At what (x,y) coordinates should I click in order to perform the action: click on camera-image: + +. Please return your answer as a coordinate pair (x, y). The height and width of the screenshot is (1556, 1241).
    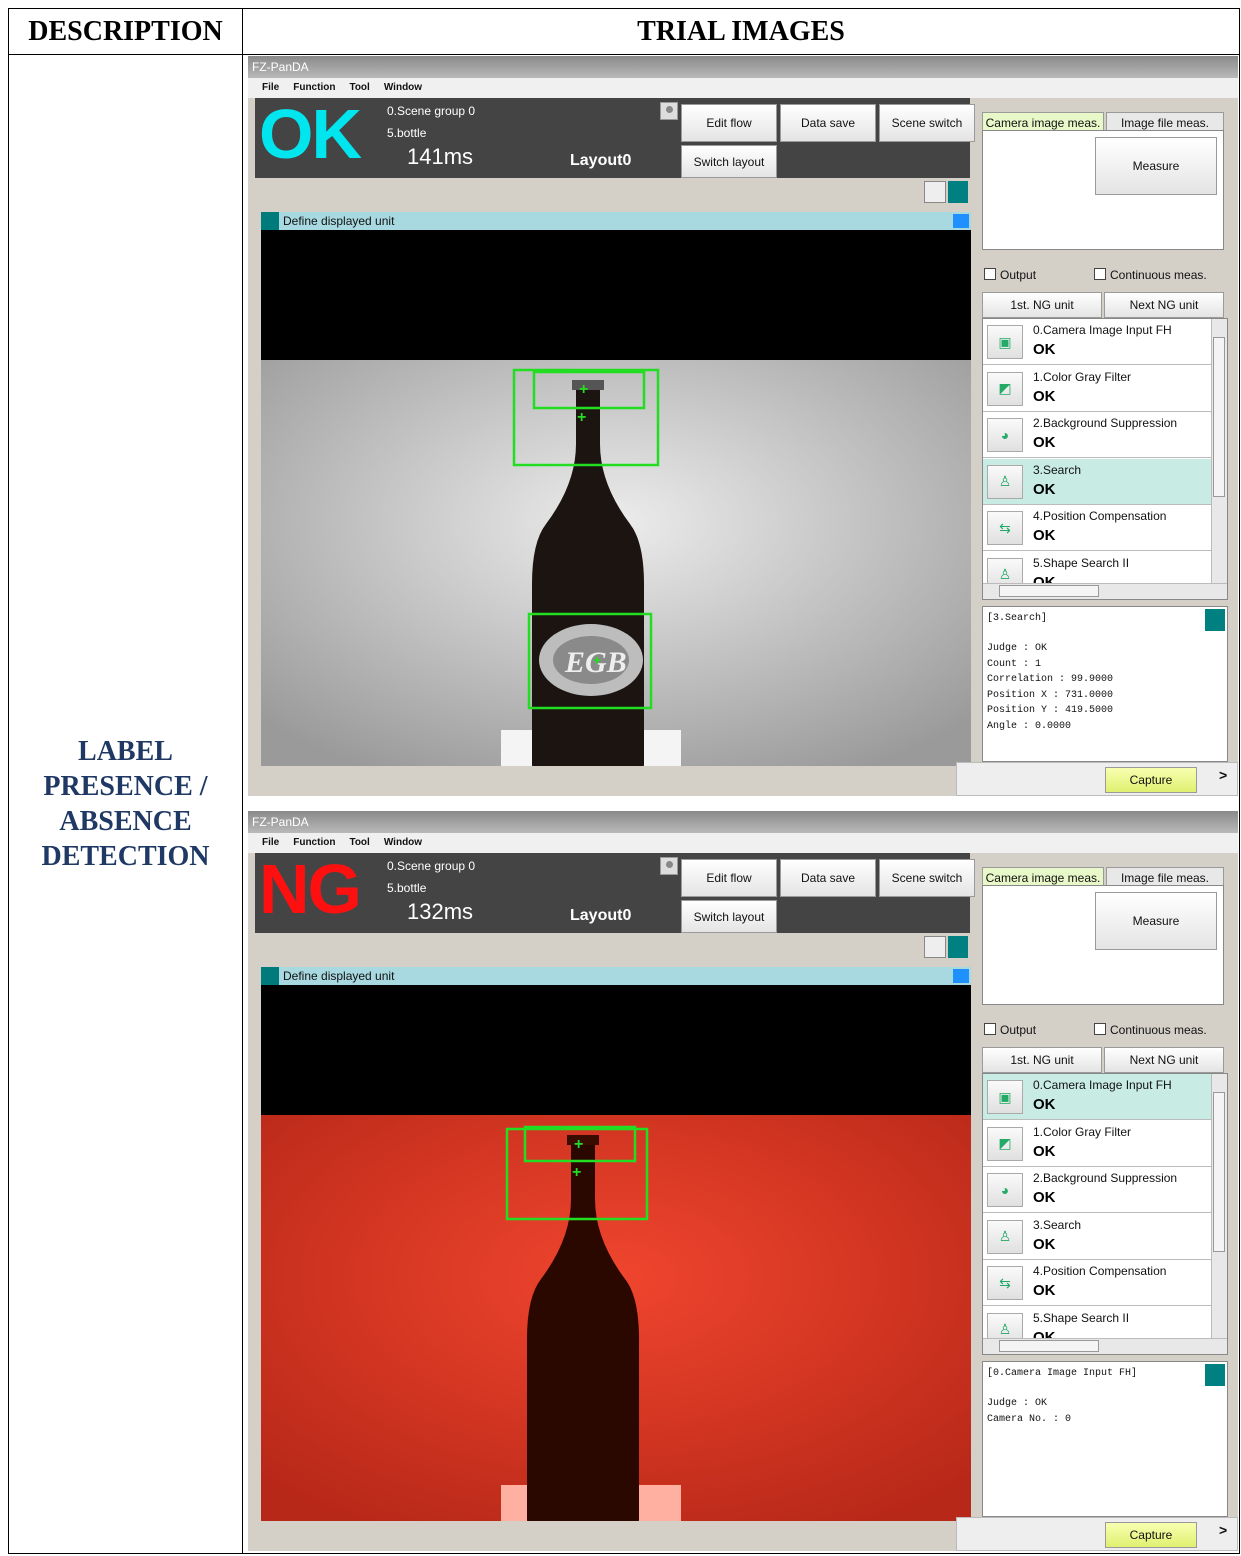
    Looking at the image, I should click on (616, 1318).